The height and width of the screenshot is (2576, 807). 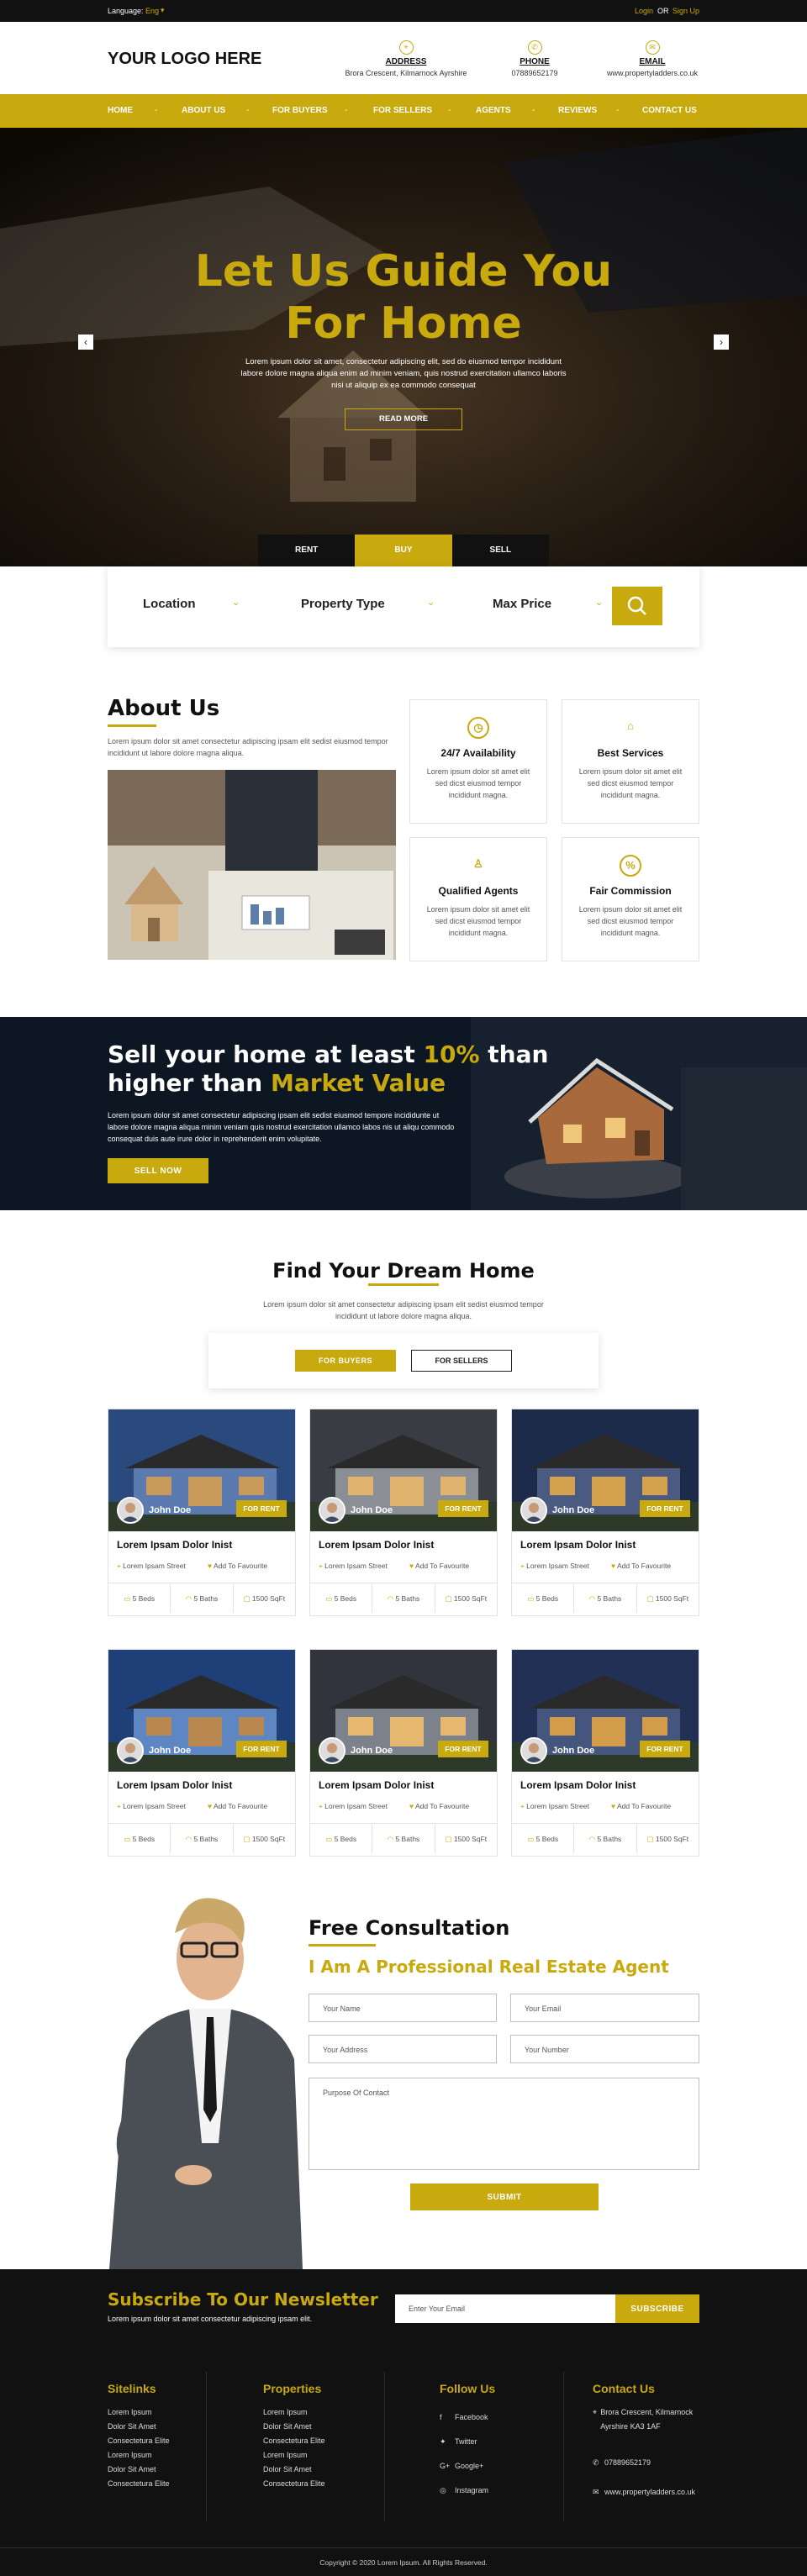 I want to click on phone-block: ✆ PHONE 07889652179, so click(x=534, y=58).